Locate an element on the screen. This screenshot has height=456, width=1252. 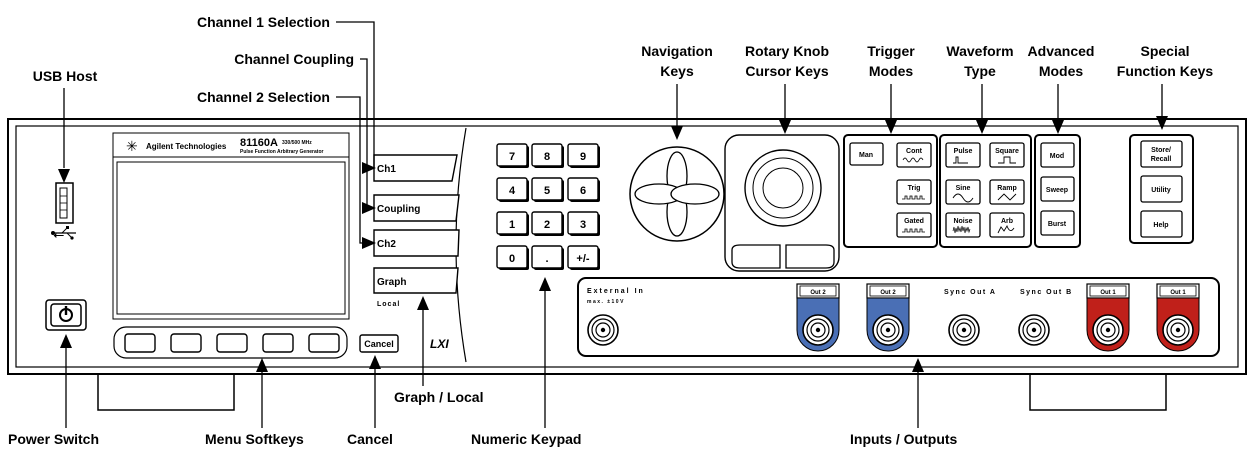
trigger-modes-label-2: Modes is located at coordinates (891, 71).